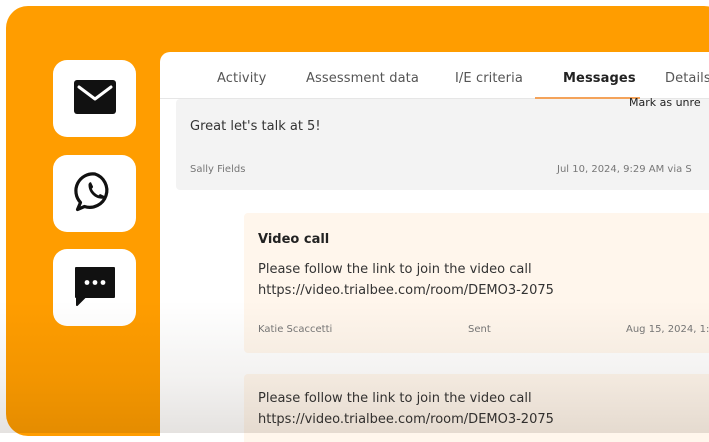  Describe the element at coordinates (665, 102) in the screenshot. I see `mark-as-unread-link: Mark as unre` at that location.